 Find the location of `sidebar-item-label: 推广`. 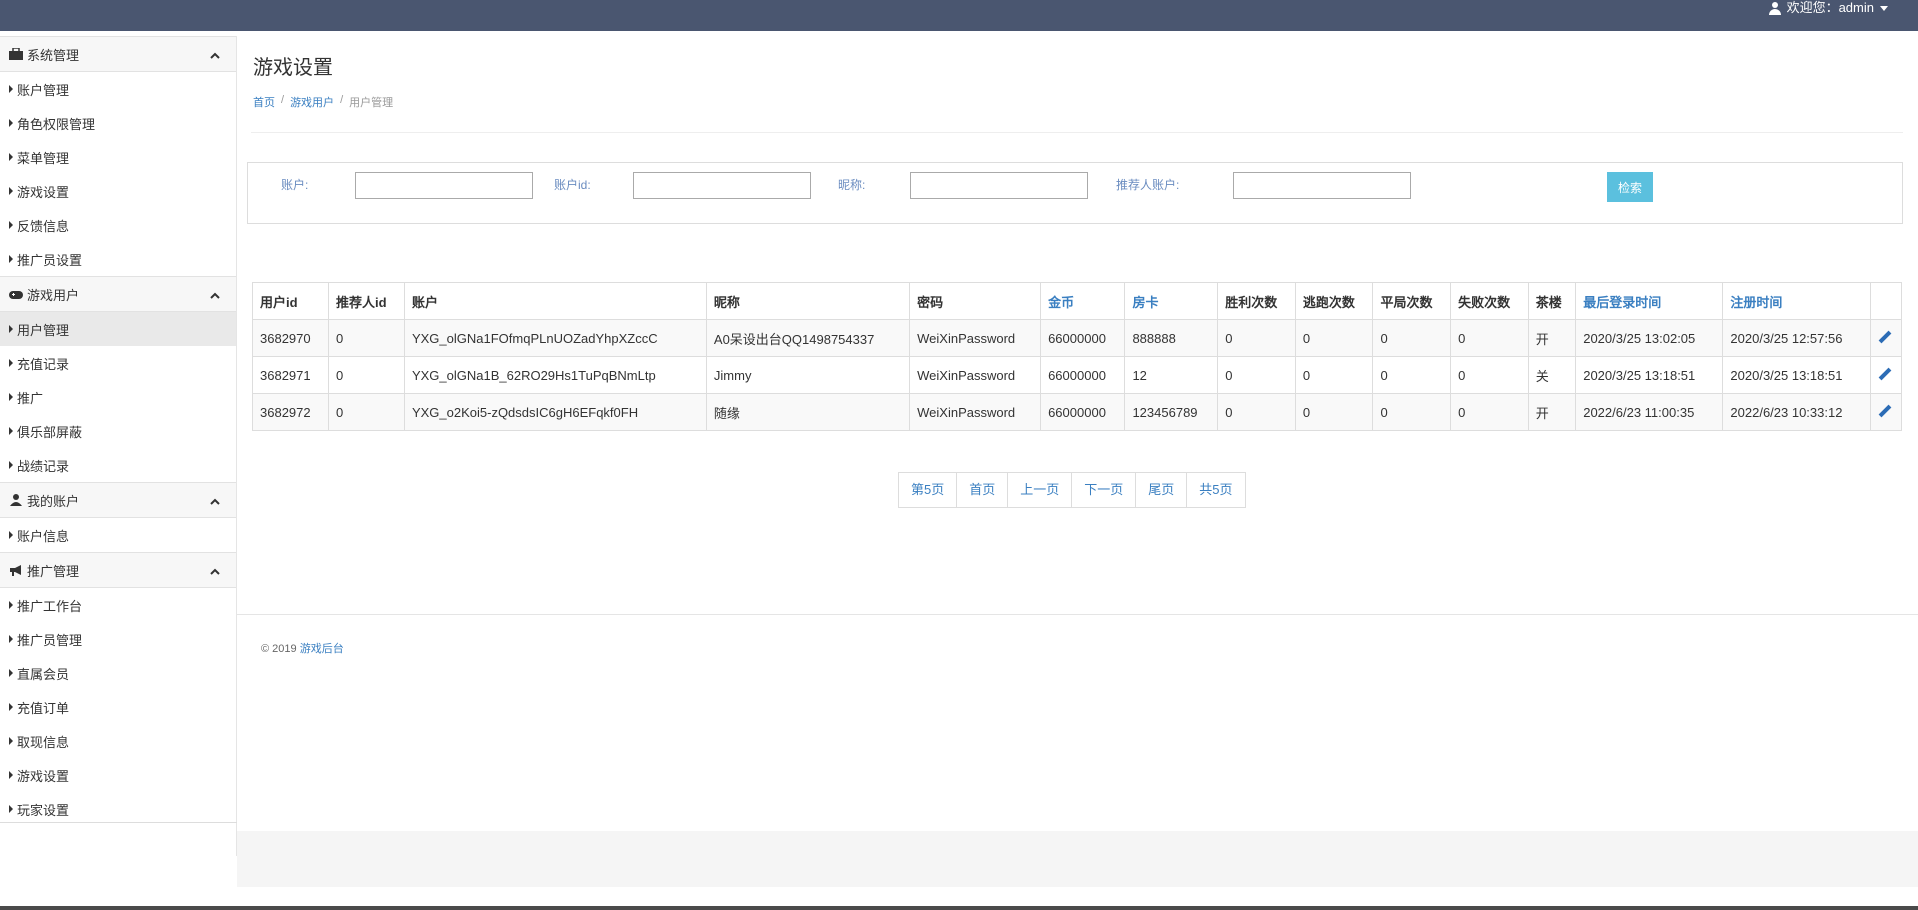

sidebar-item-label: 推广 is located at coordinates (30, 398).